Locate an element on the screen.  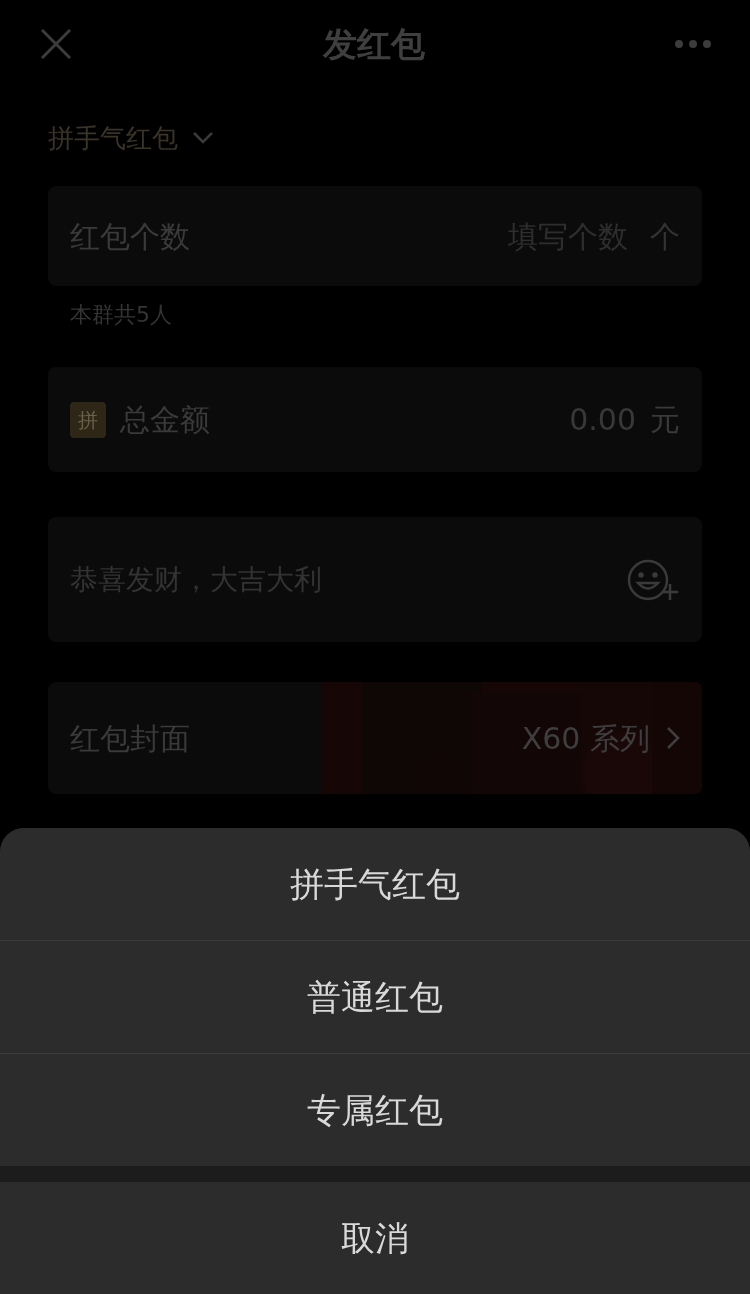
page-title: 发红包 is located at coordinates (374, 44).